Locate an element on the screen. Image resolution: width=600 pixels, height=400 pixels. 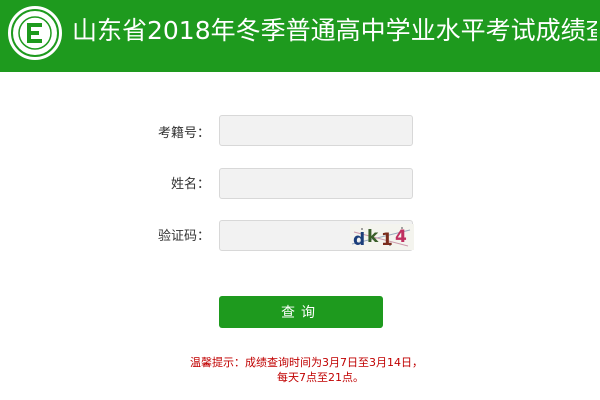
name-input is located at coordinates (316, 183).